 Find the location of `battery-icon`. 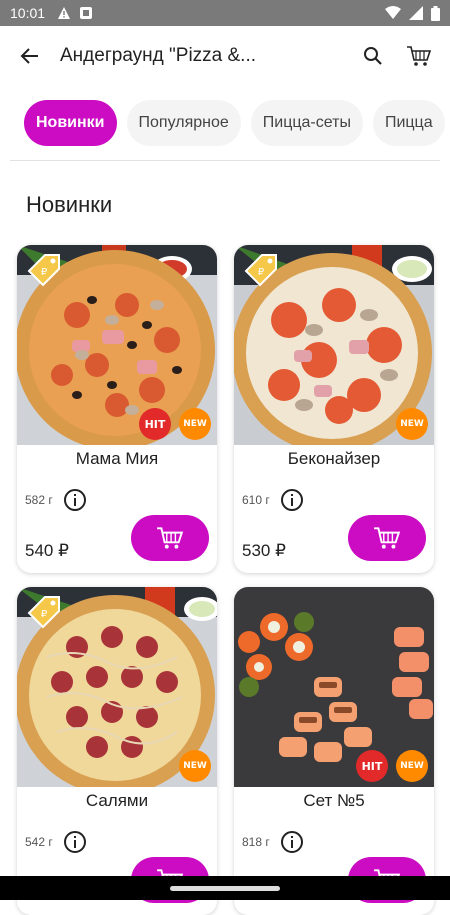

battery-icon is located at coordinates (435, 13).